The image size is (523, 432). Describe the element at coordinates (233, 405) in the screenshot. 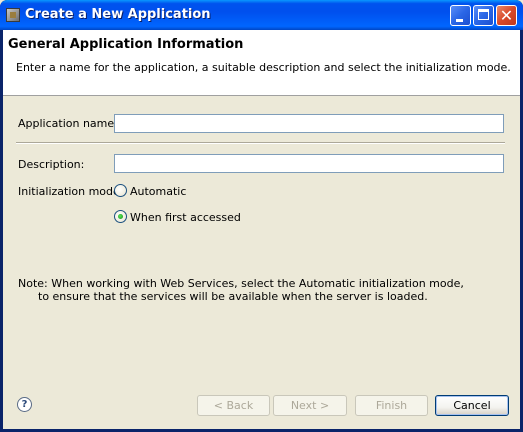

I see `back-button: < Back` at that location.